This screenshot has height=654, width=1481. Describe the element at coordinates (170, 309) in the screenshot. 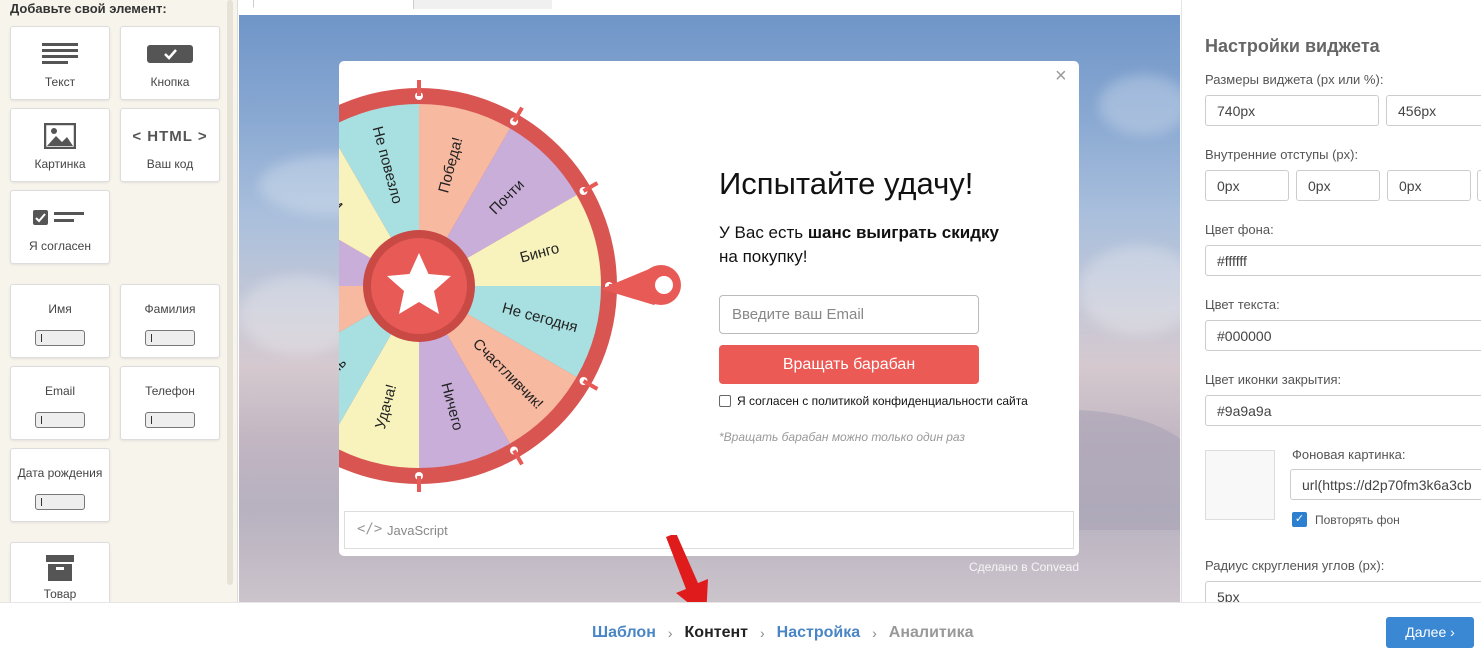

I see `tile-label: Фамилия` at that location.